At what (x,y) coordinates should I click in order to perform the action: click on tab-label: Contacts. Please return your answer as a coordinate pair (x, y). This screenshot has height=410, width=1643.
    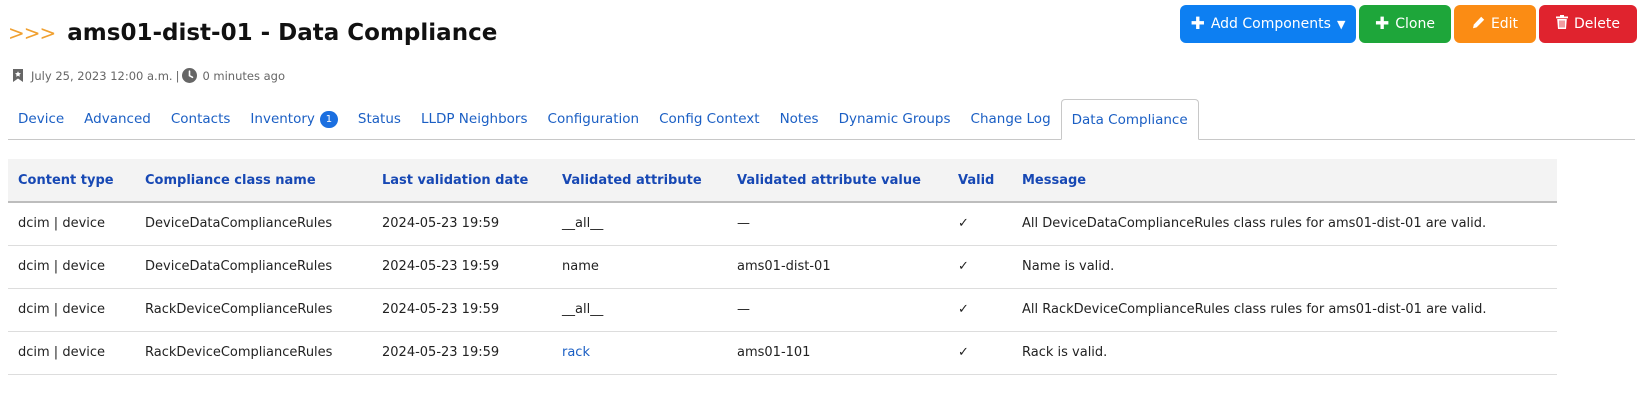
    Looking at the image, I should click on (200, 119).